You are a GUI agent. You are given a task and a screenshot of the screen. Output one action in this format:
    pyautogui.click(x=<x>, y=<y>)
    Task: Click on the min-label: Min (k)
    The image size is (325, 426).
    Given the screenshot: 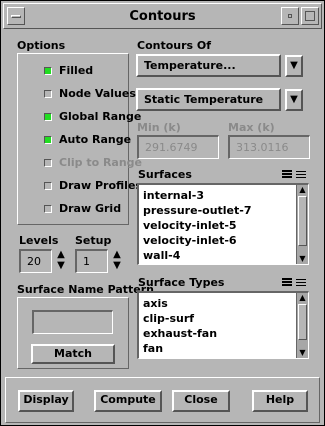 What is the action you would take?
    pyautogui.click(x=159, y=127)
    